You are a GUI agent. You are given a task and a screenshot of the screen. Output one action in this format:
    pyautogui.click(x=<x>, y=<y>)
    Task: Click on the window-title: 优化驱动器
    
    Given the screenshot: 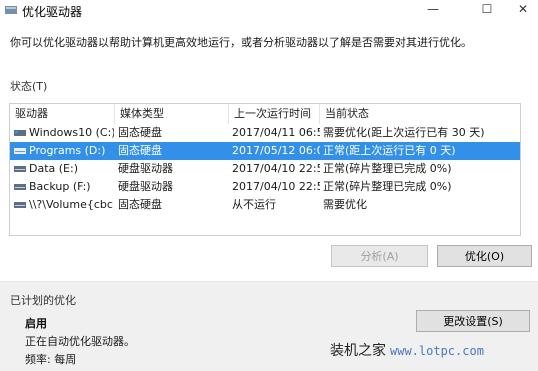 What is the action you would take?
    pyautogui.click(x=52, y=12)
    